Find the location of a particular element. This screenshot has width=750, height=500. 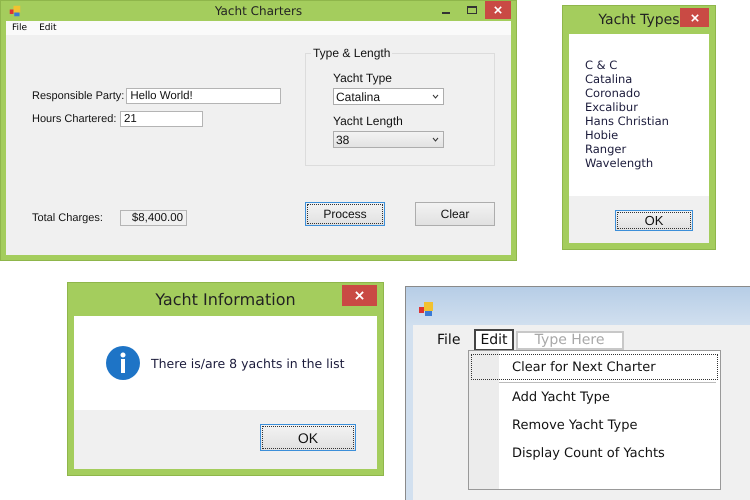

window-title: Yacht Information is located at coordinates (225, 299).